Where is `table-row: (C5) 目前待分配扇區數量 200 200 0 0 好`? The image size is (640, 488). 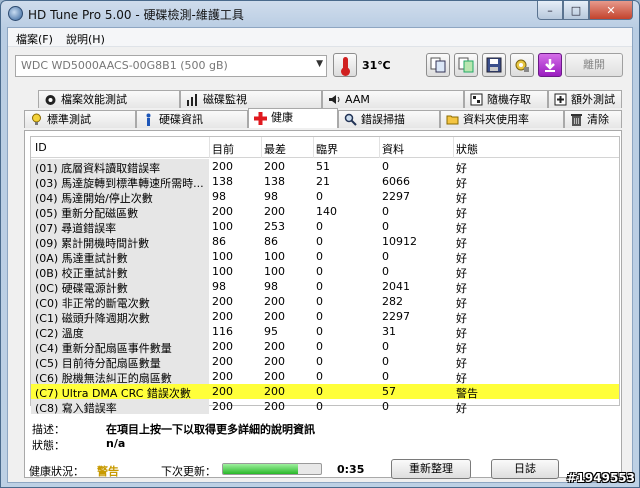
table-row: (C5) 目前待分配扇區數量 200 200 0 0 好 is located at coordinates (325, 362).